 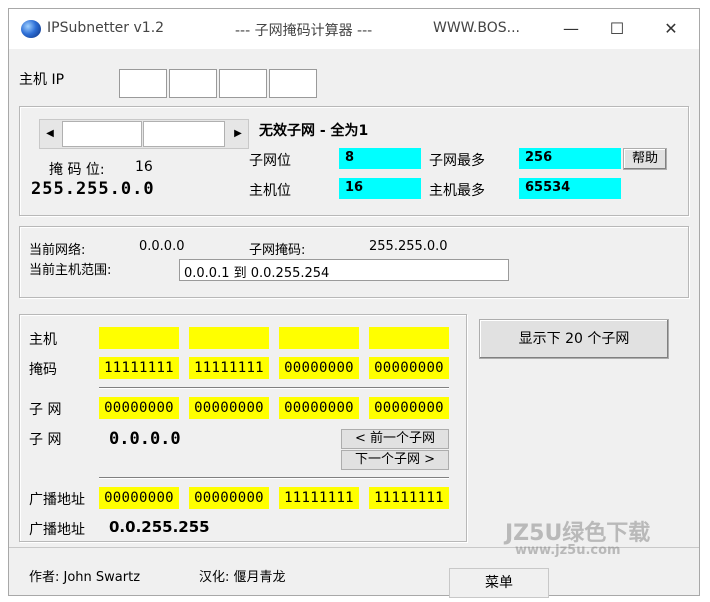 What do you see at coordinates (57, 500) in the screenshot?
I see `broadcast-row-label: 广播地址` at bounding box center [57, 500].